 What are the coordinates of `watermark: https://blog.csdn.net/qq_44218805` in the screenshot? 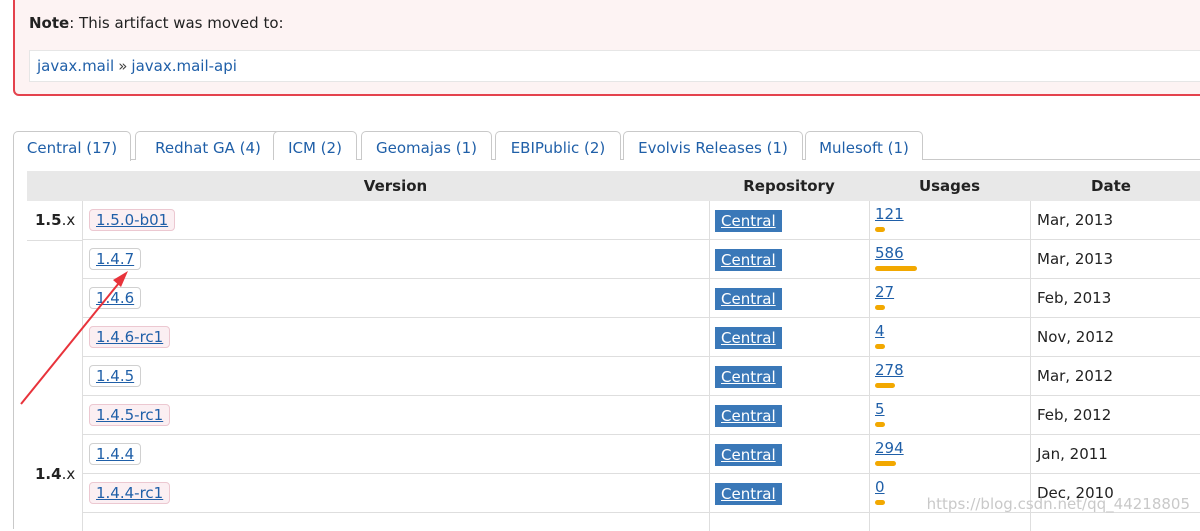 It's located at (1058, 504).